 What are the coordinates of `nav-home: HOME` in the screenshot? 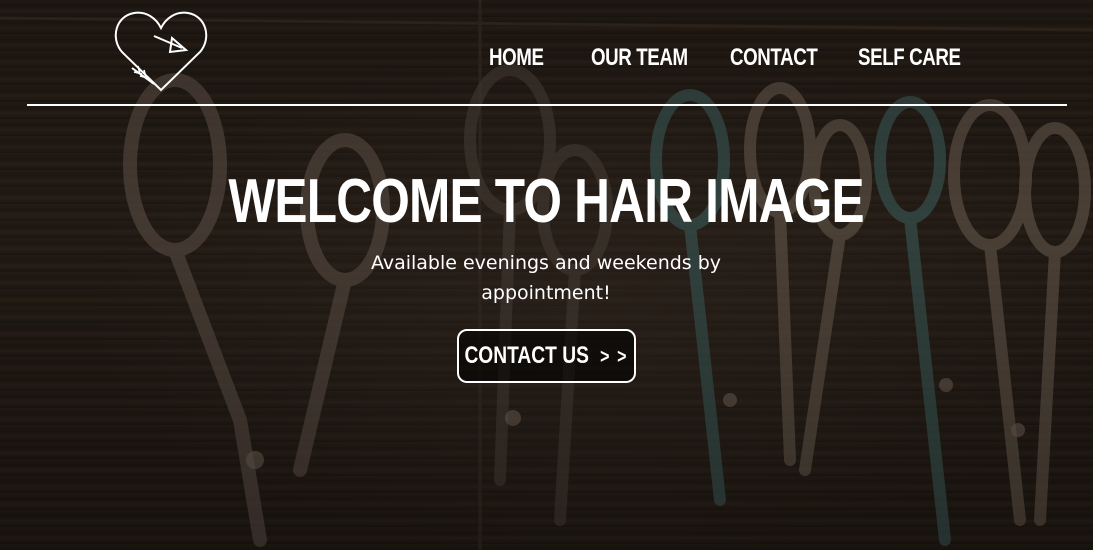 It's located at (516, 58).